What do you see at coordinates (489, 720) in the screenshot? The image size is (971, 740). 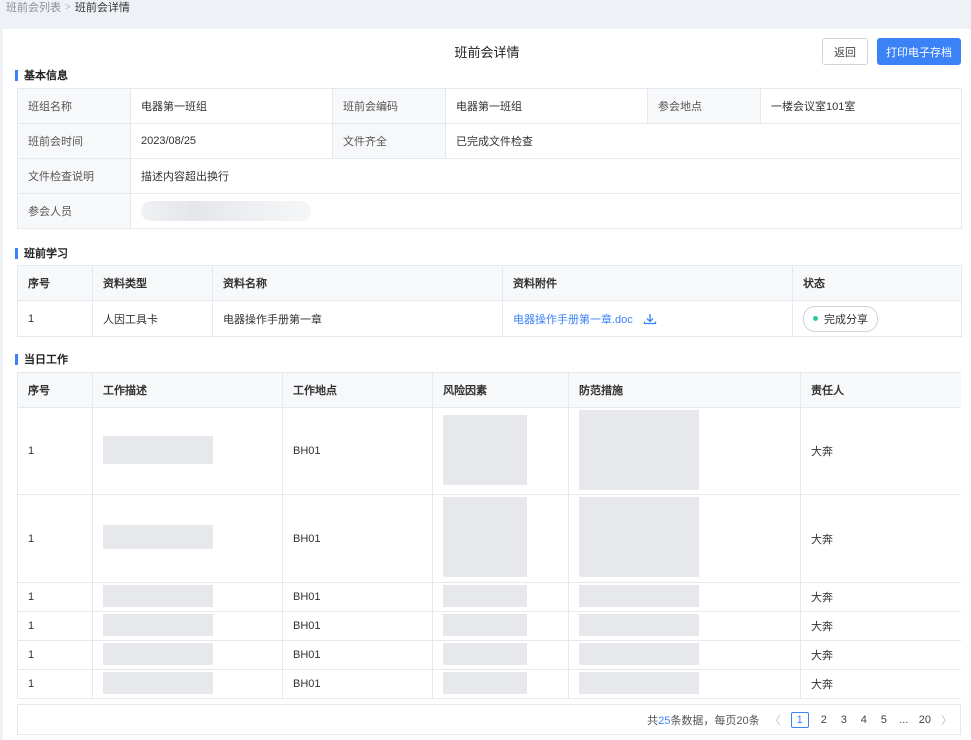 I see `pagination: 共25条数据，每页20条 〈 1 2 3 4 5 ... 20 〉` at bounding box center [489, 720].